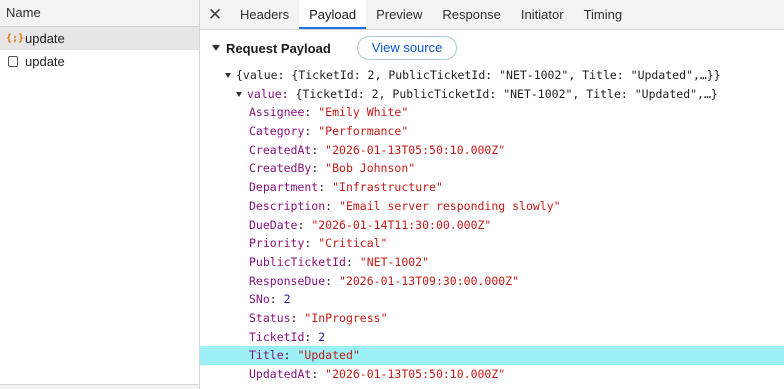  I want to click on payload-field-row: PublicTicketId: "NET-1002", so click(492, 262).